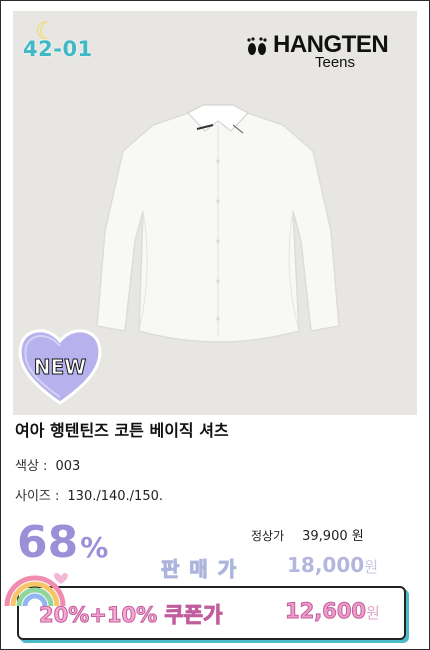 The width and height of the screenshot is (430, 650). What do you see at coordinates (203, 569) in the screenshot?
I see `sale-price-label: 판매가` at bounding box center [203, 569].